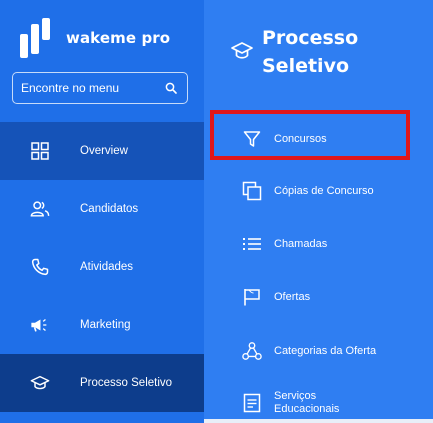 This screenshot has width=433, height=423. What do you see at coordinates (301, 243) in the screenshot?
I see `submenu-item-label: Chamadas` at bounding box center [301, 243].